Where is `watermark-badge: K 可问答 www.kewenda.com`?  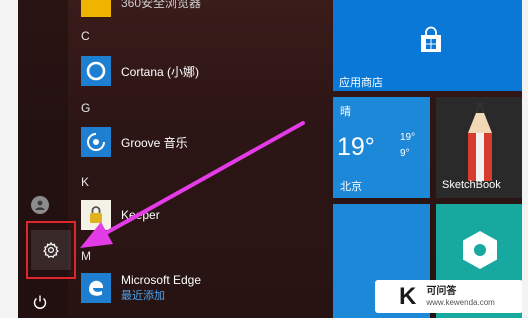 watermark-badge: K 可问答 www.kewenda.com is located at coordinates (449, 296).